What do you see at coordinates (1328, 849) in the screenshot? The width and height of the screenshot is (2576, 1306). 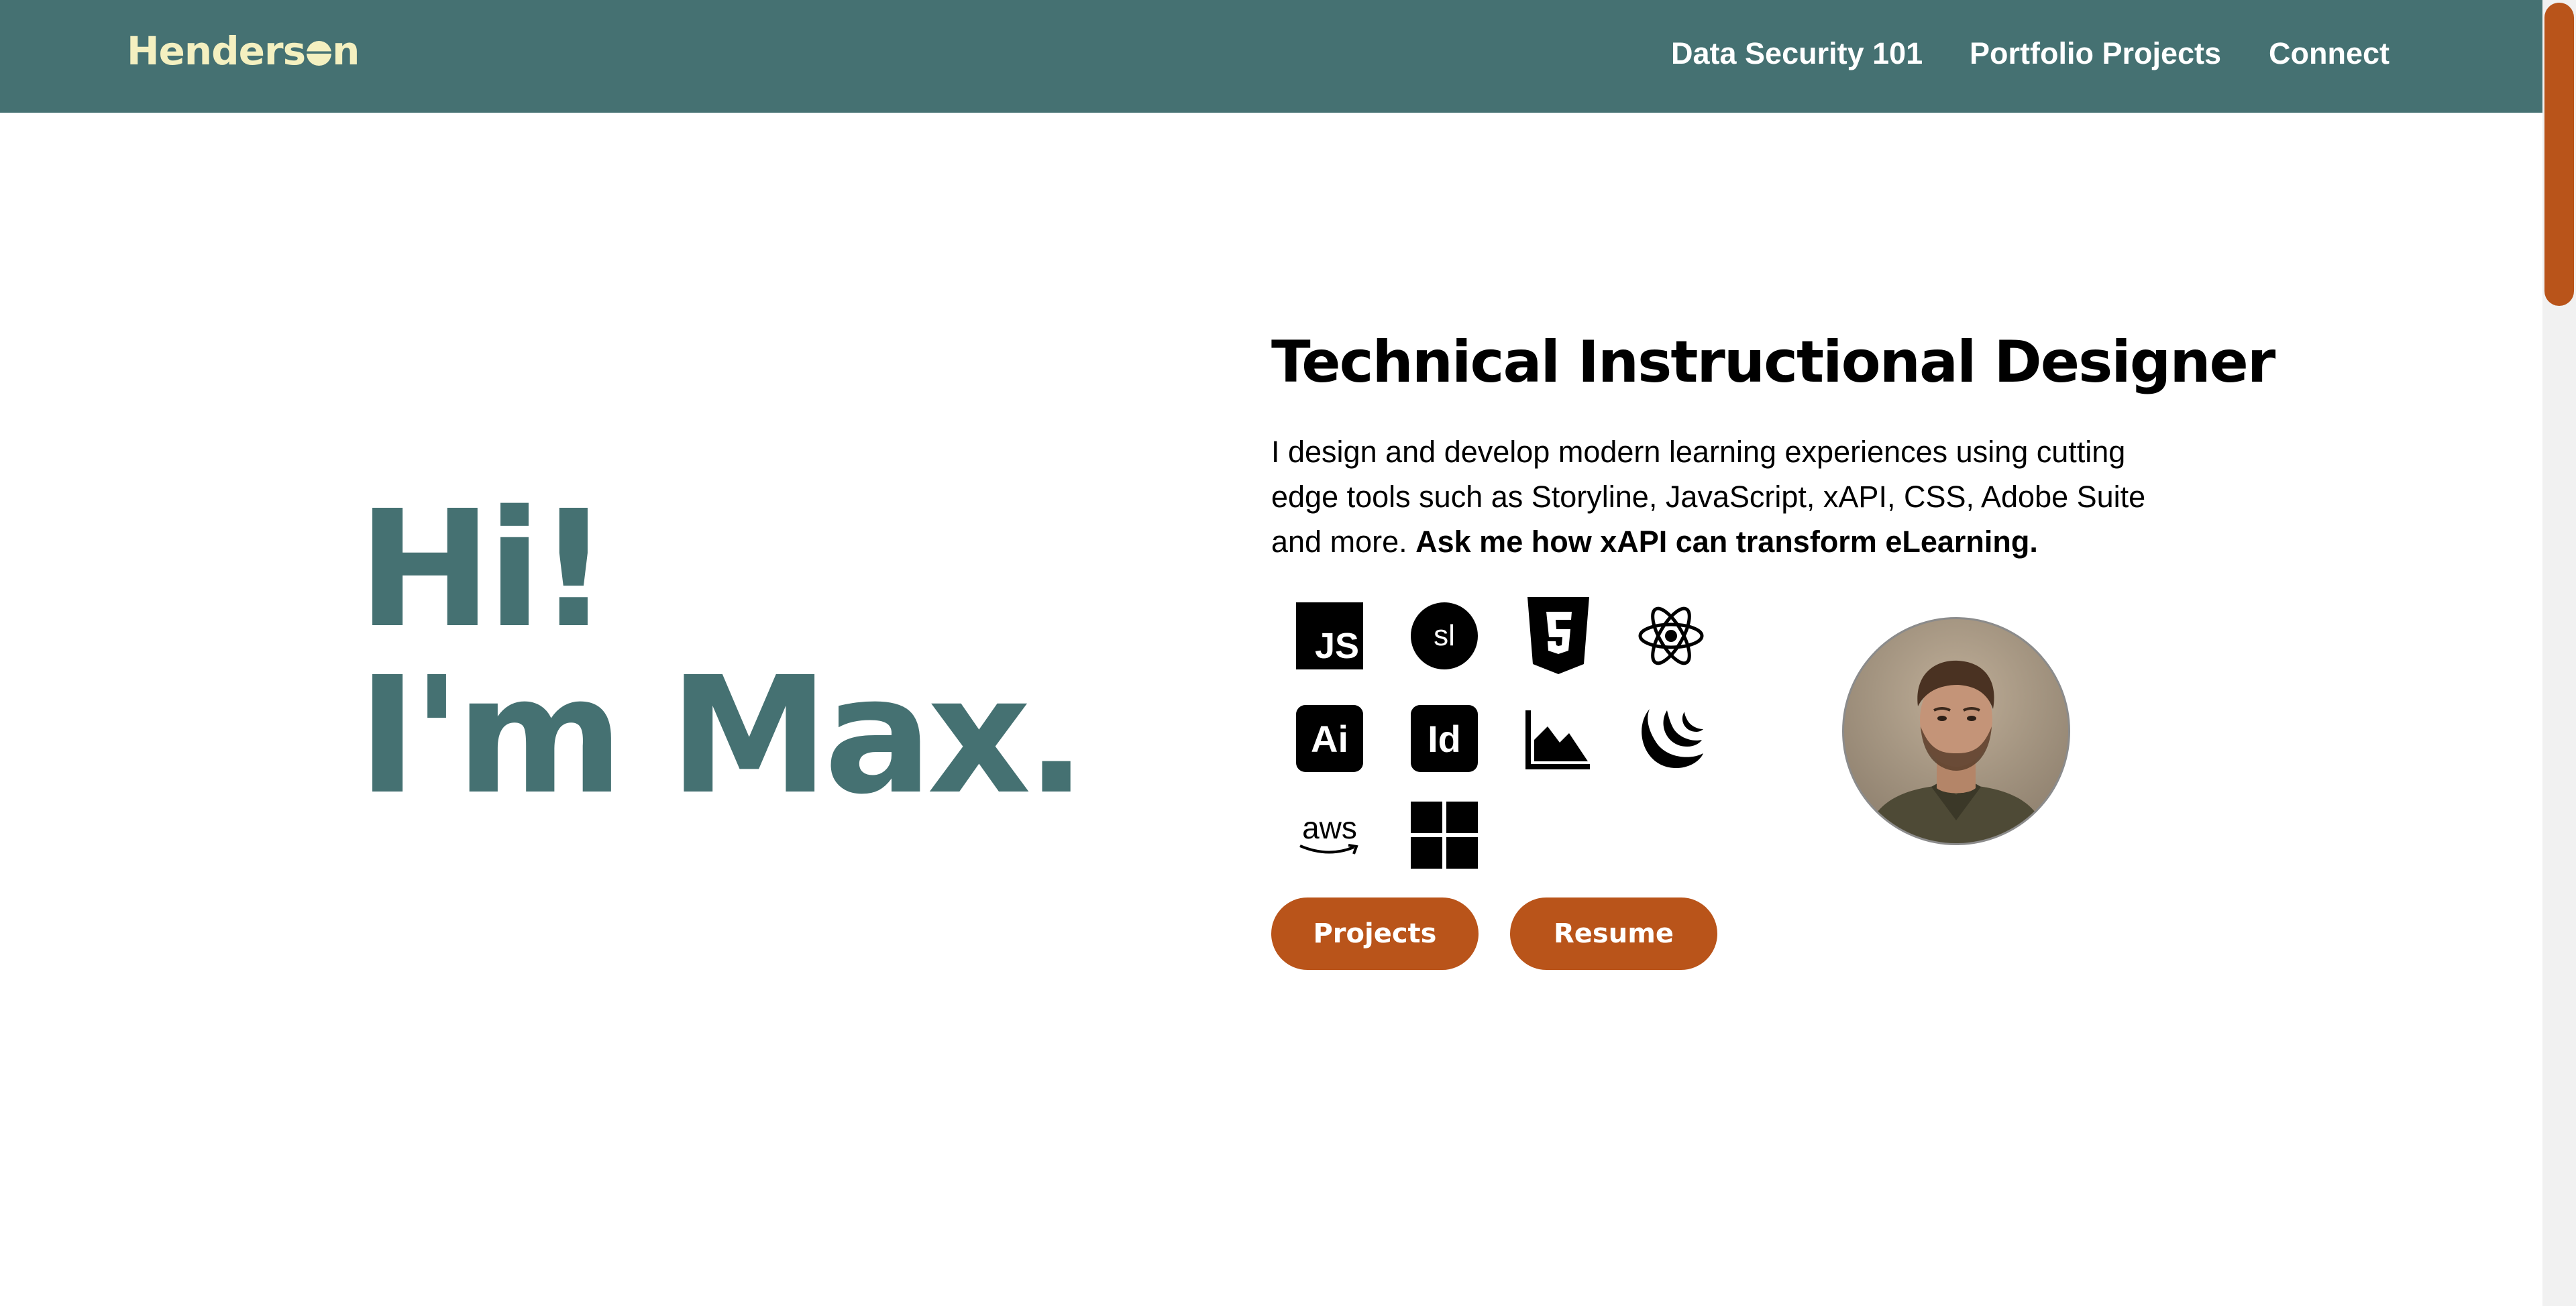 I see `aws-smile-icon` at bounding box center [1328, 849].